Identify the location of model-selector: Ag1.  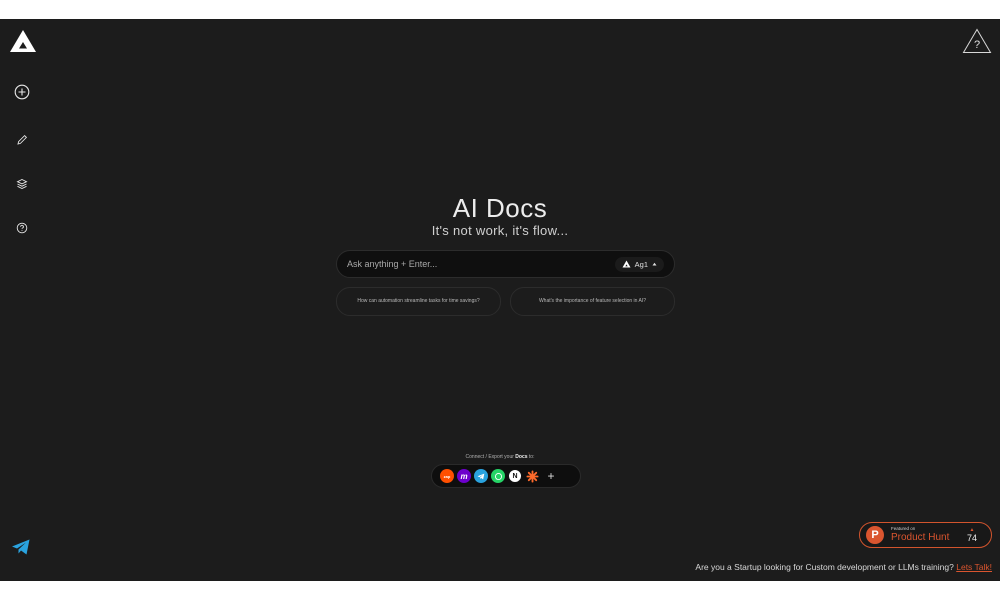
(639, 264).